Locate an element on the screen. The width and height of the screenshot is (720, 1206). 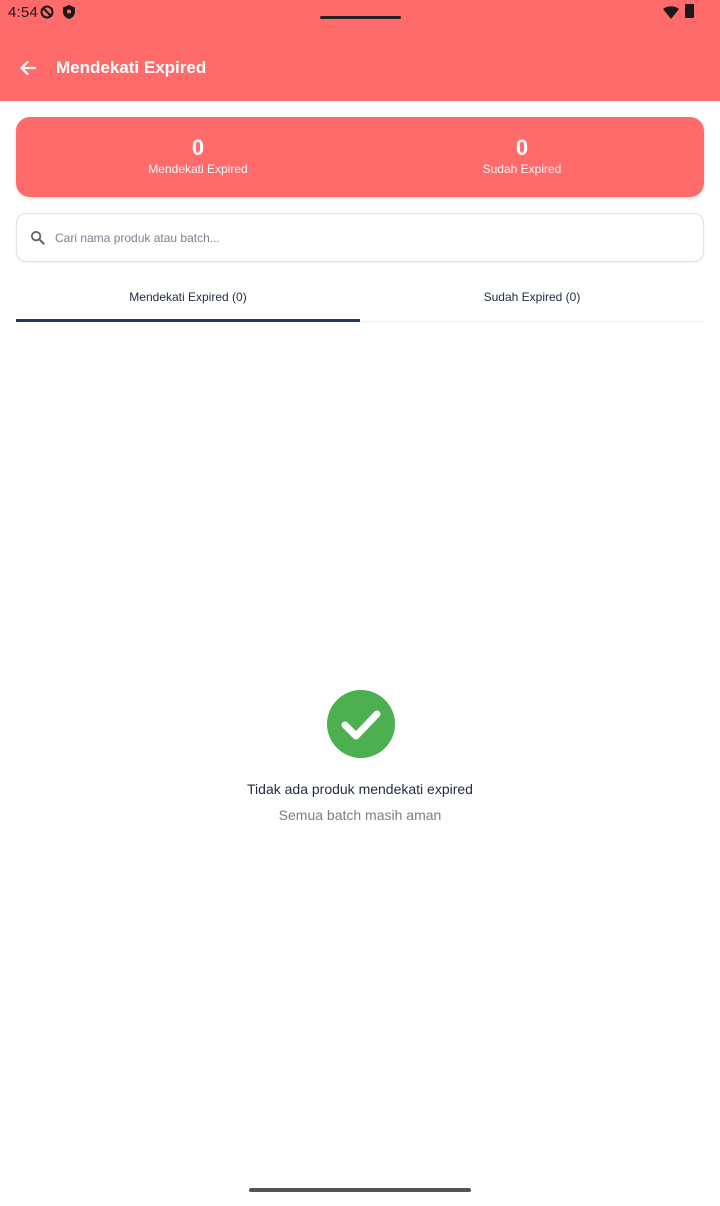
app-bar: 4:54 Mendekati Expired is located at coordinates (360, 50).